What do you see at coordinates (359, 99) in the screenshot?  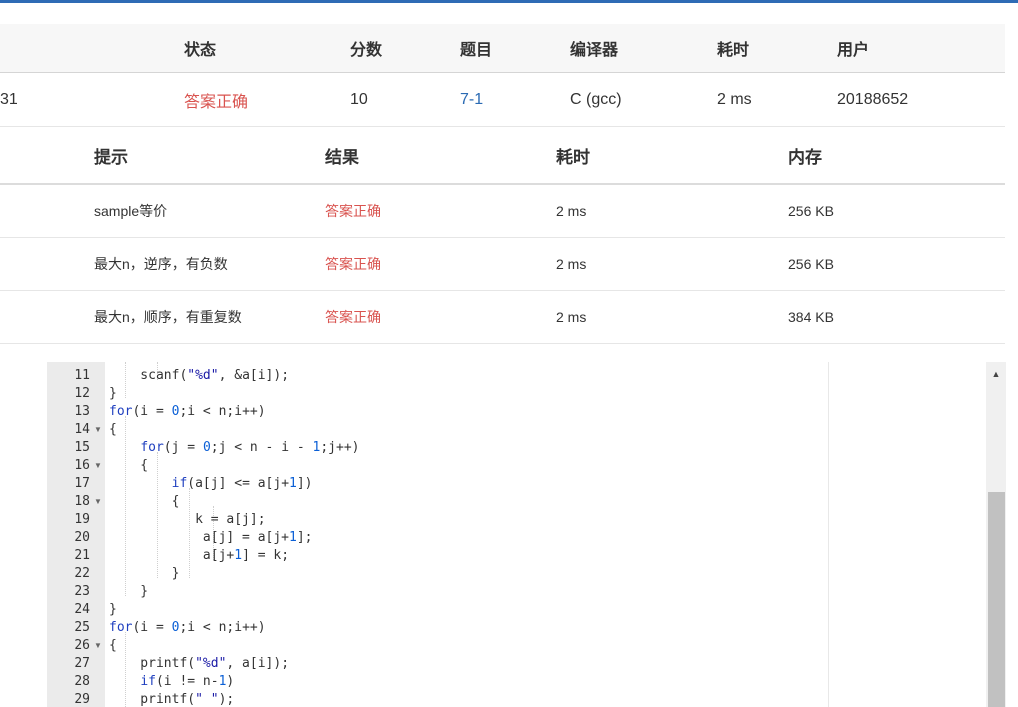 I see `submission-score: 10` at bounding box center [359, 99].